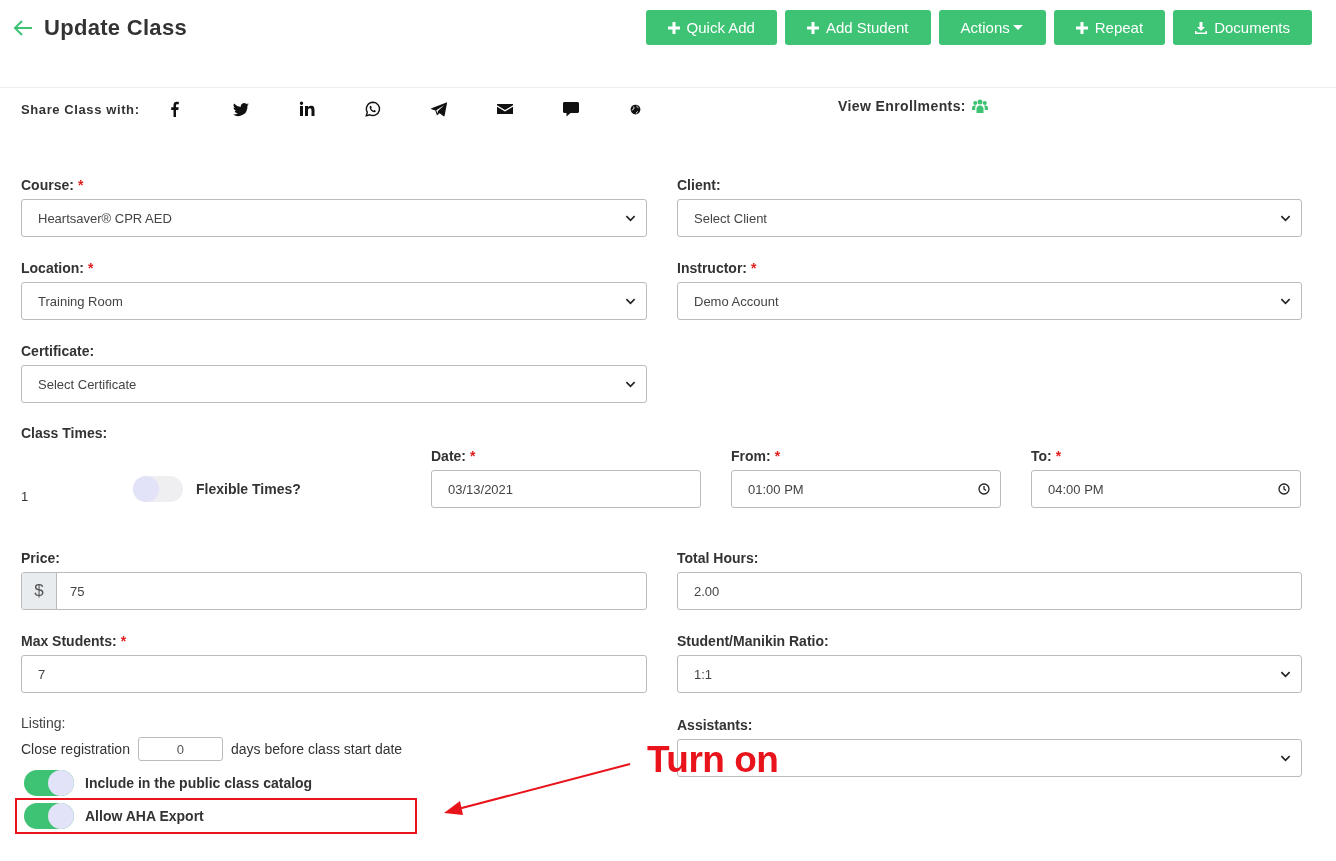 The height and width of the screenshot is (861, 1336). What do you see at coordinates (75, 749) in the screenshot?
I see `field-label: Close registration` at bounding box center [75, 749].